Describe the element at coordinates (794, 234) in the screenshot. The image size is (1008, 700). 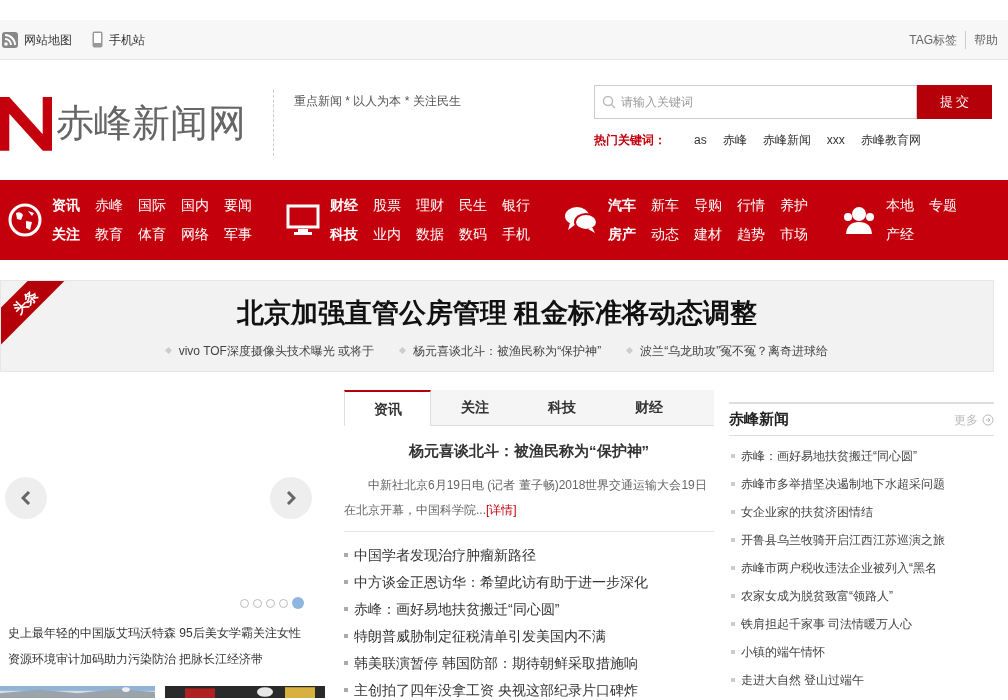
I see `nav-link: 市场` at that location.